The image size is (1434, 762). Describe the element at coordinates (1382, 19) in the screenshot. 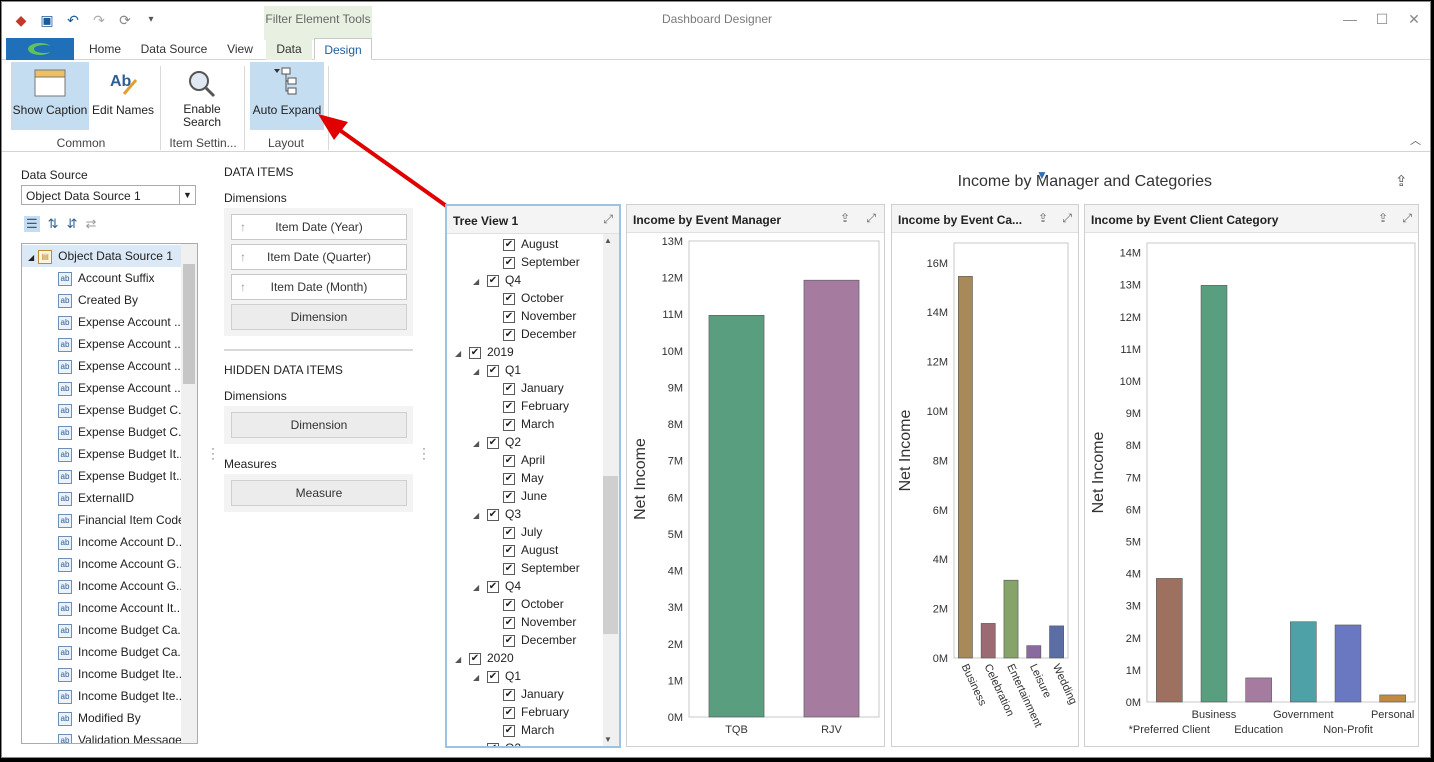

I see `maximize-icon: ☐` at that location.